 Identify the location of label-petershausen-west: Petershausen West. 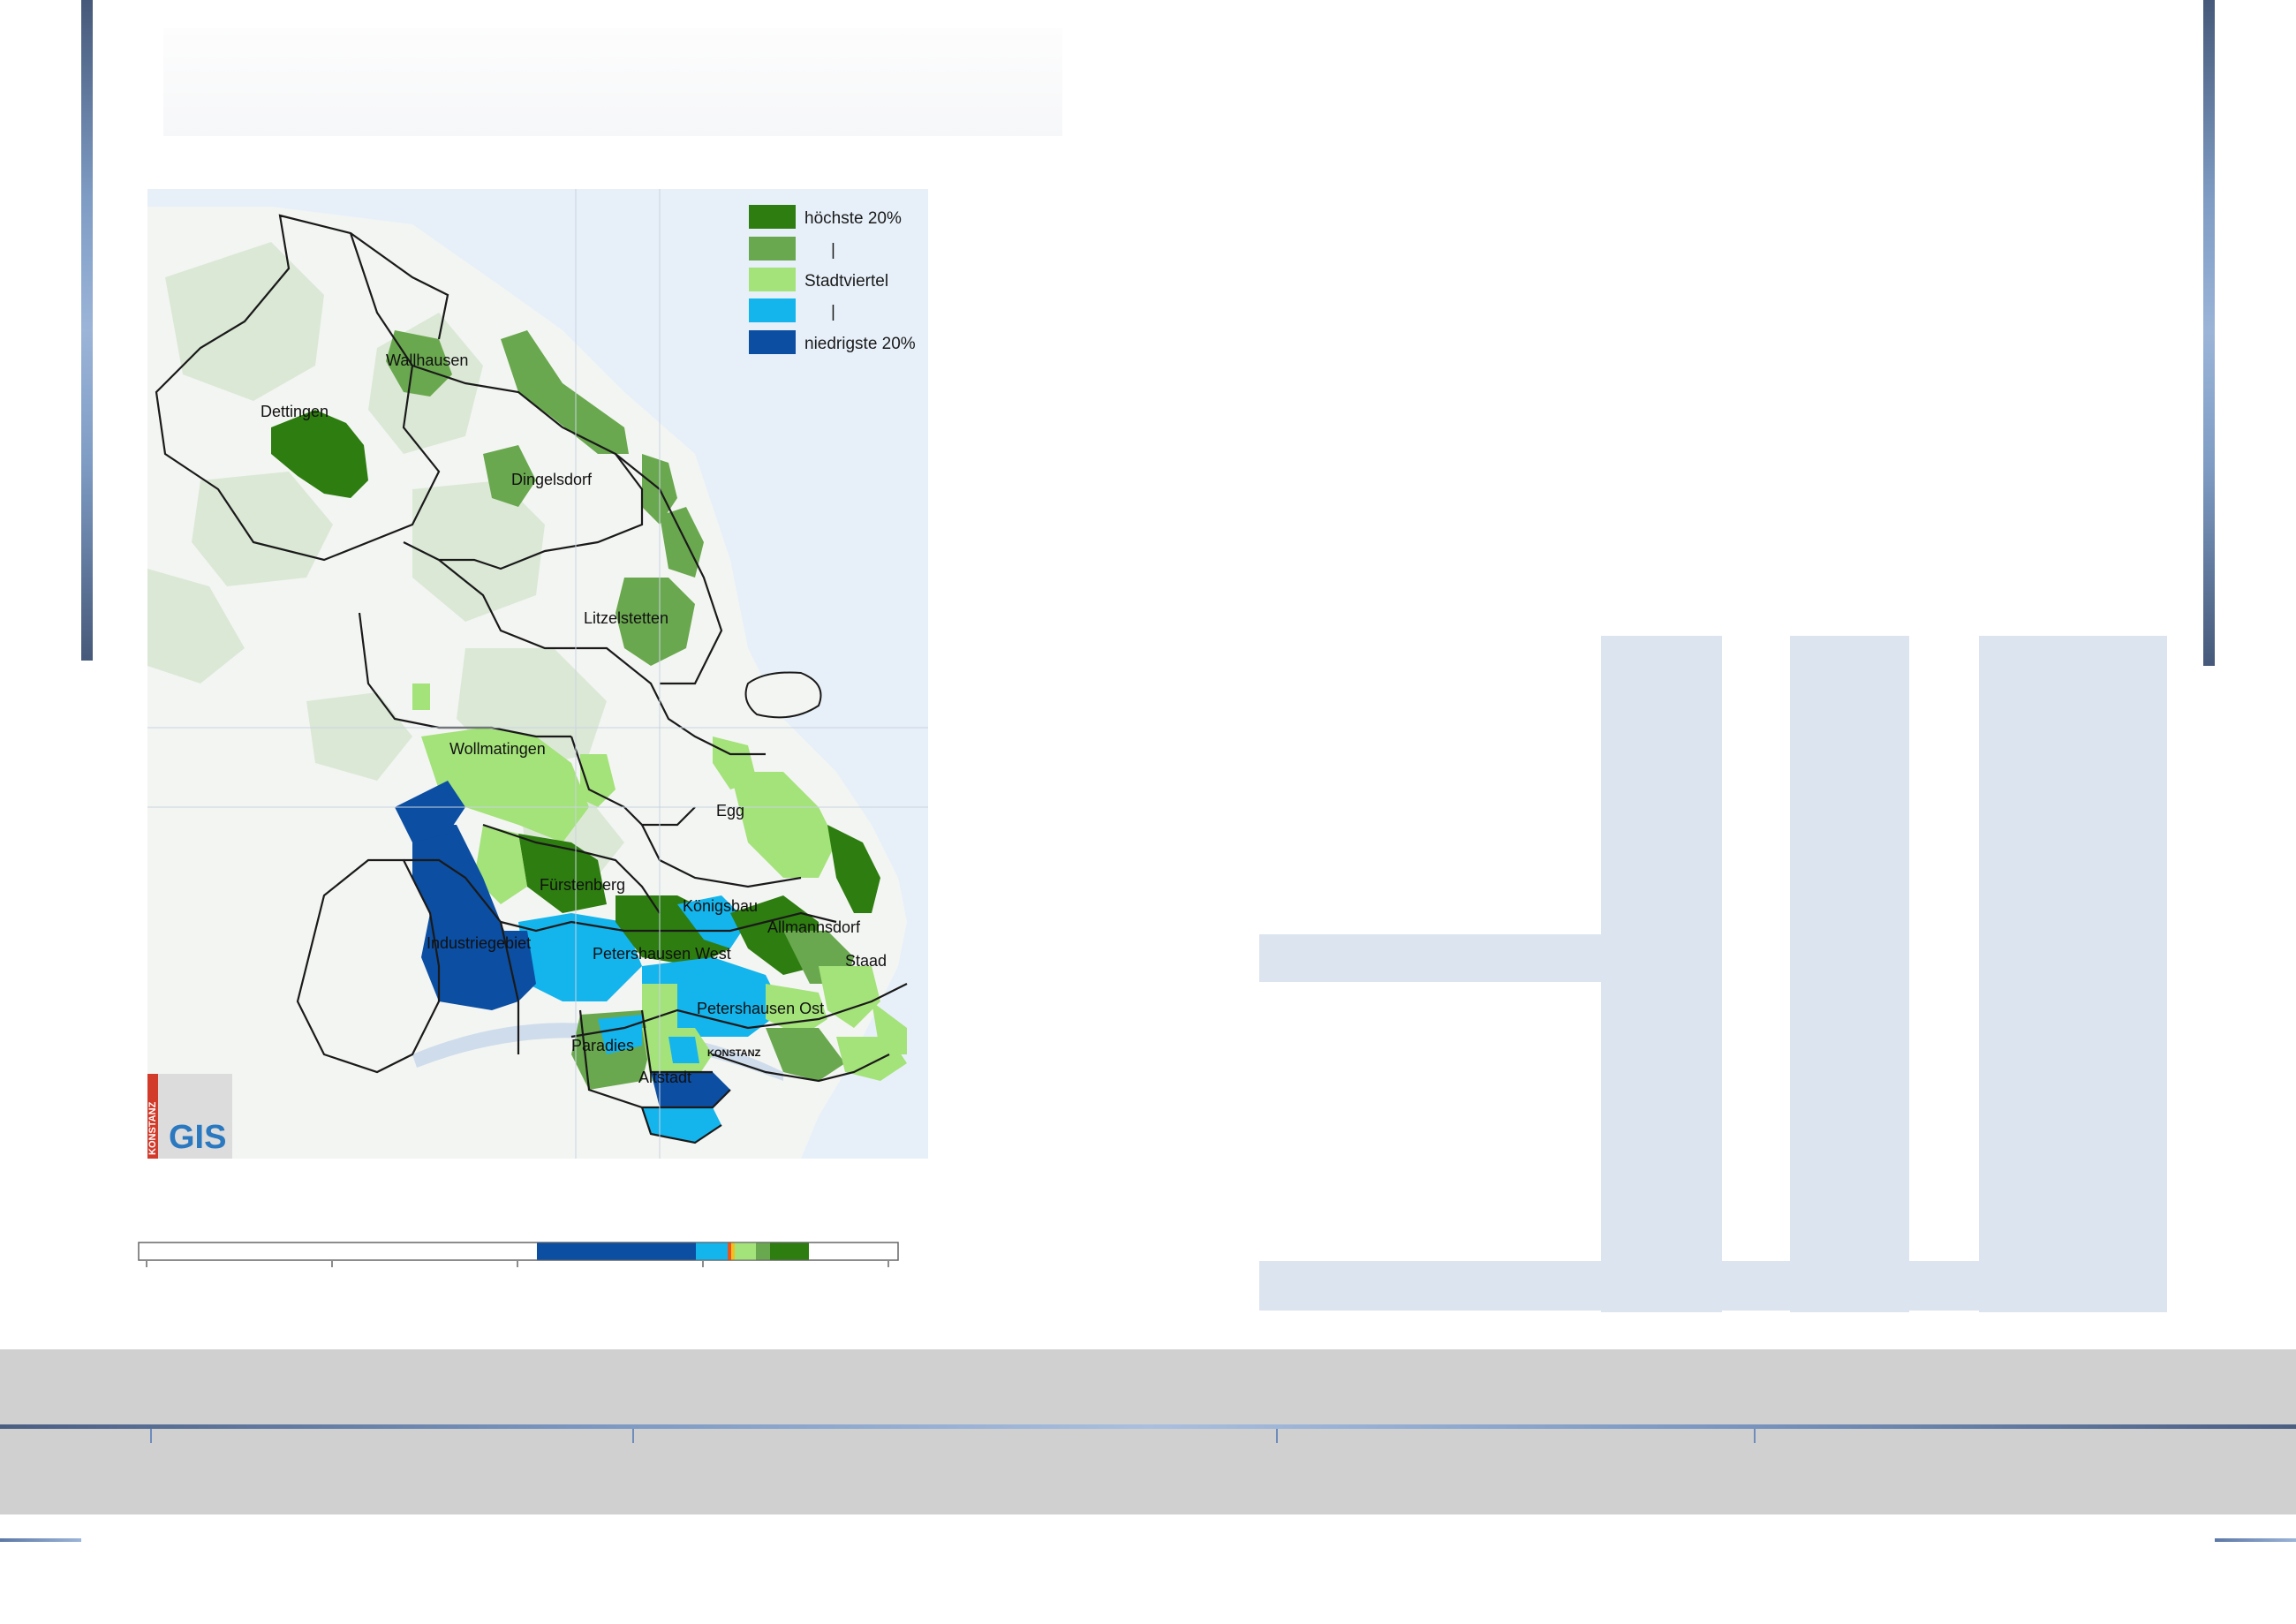
(662, 954).